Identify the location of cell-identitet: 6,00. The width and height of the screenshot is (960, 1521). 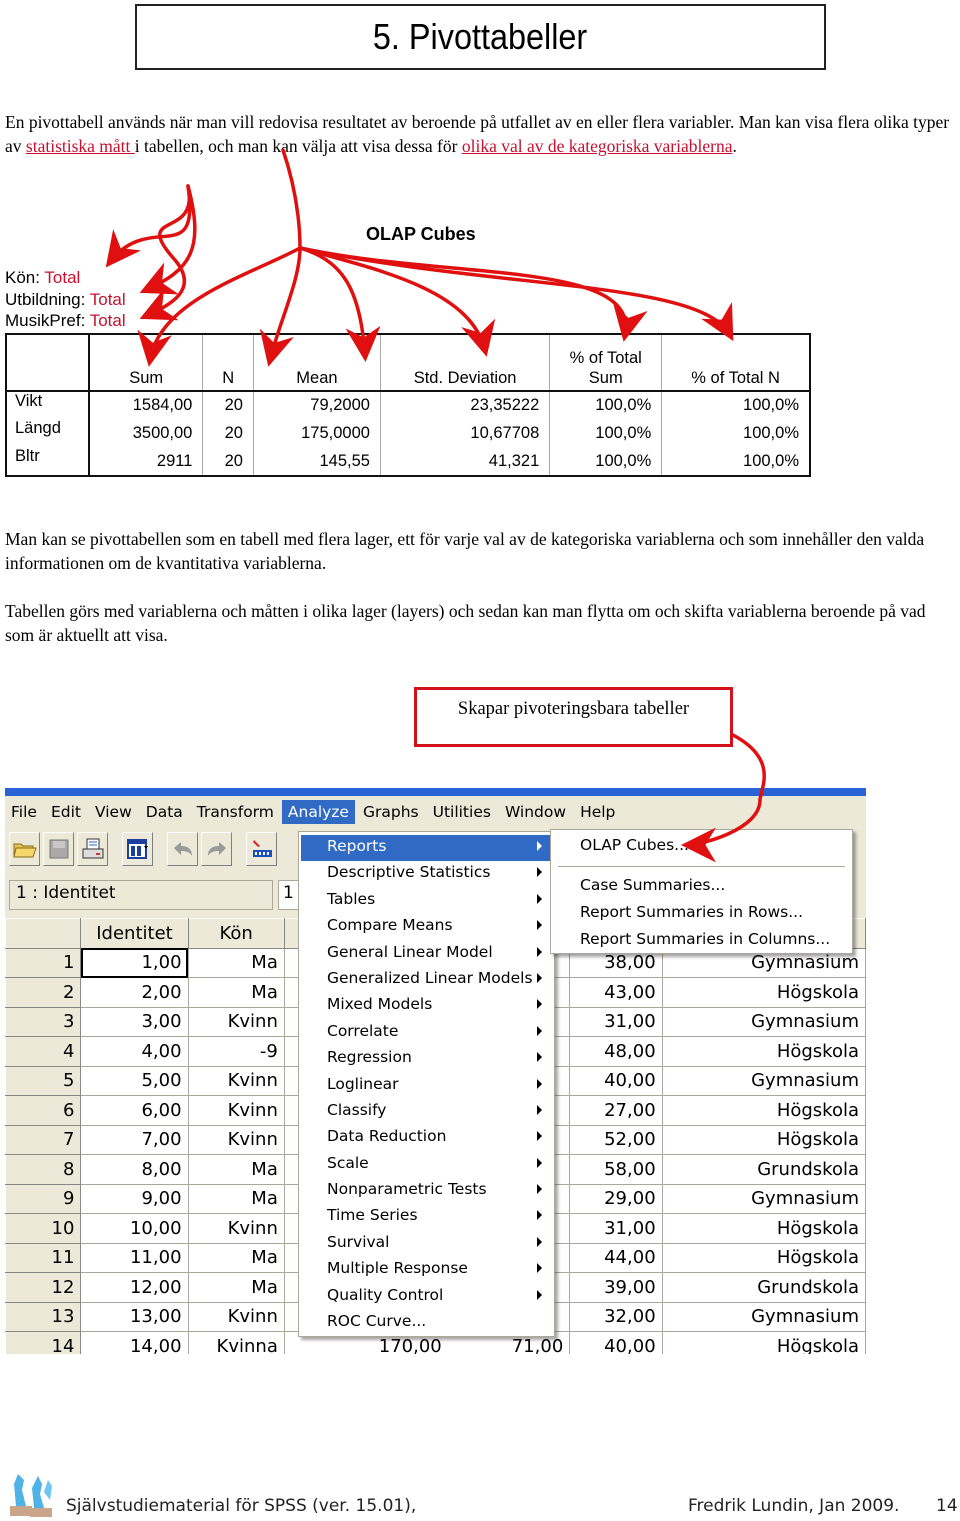
(134, 1110).